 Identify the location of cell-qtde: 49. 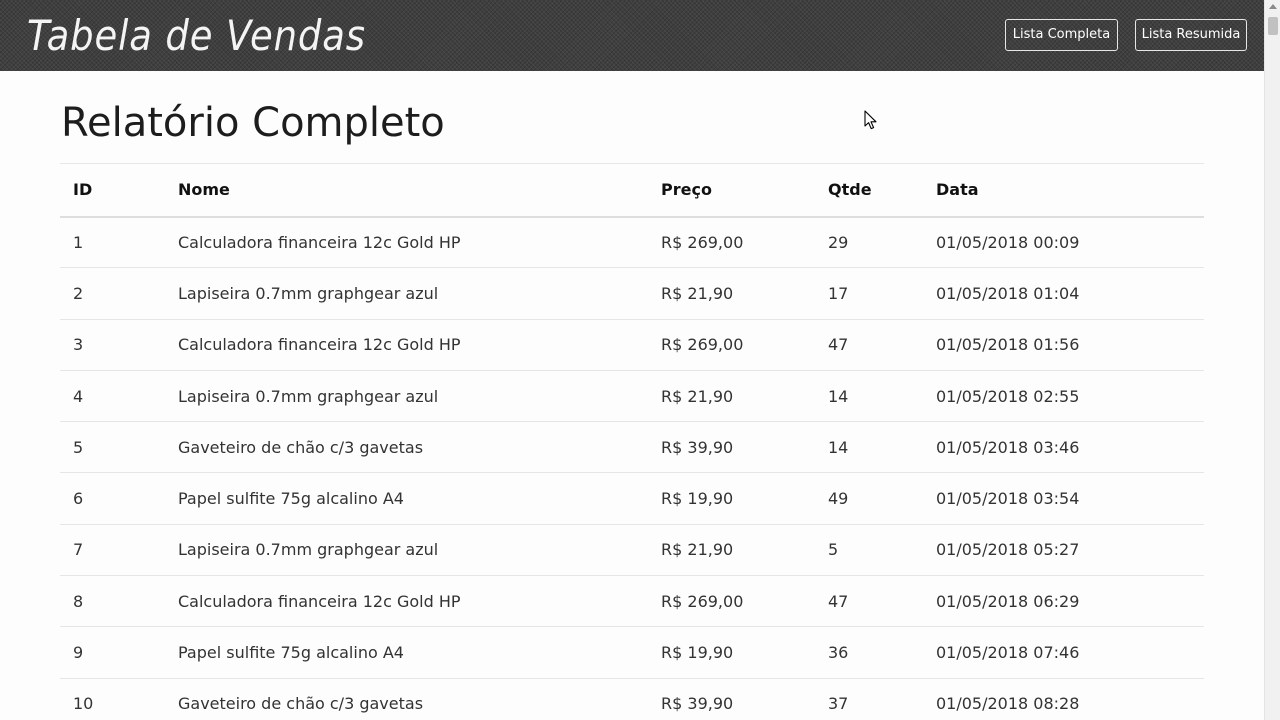
(838, 499).